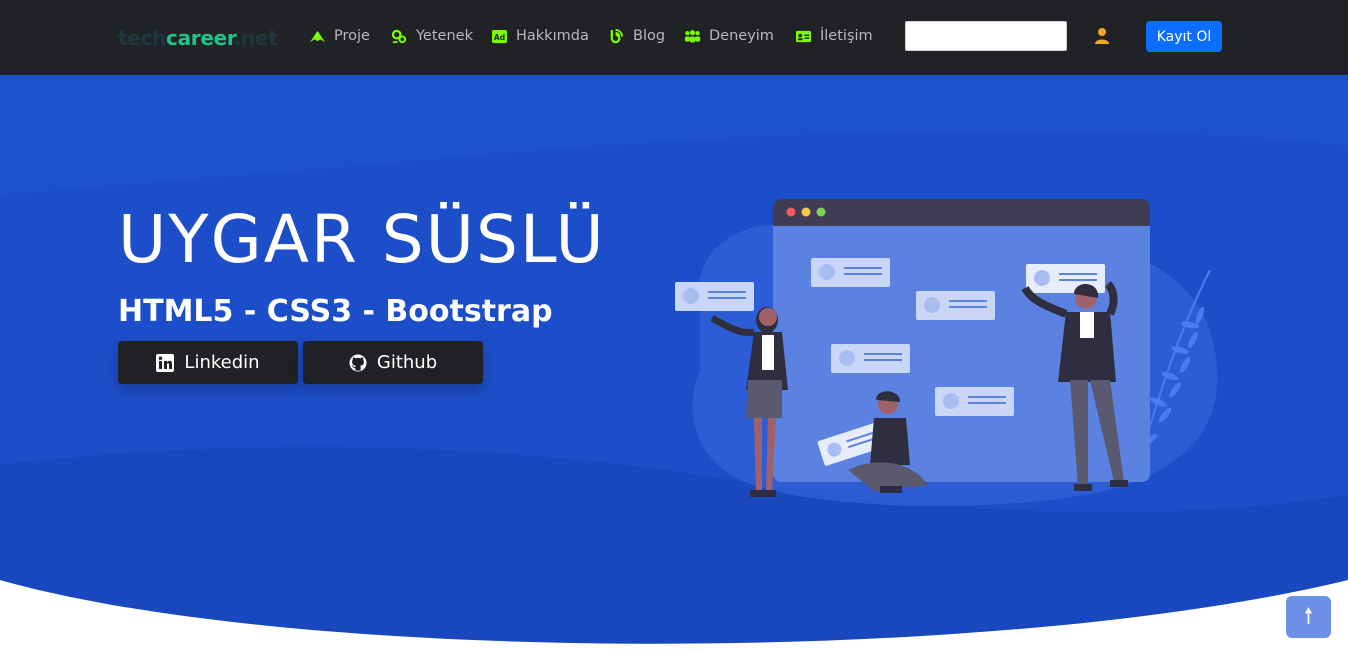 The height and width of the screenshot is (650, 1348). Describe the element at coordinates (399, 36) in the screenshot. I see `gear-tree-icon` at that location.